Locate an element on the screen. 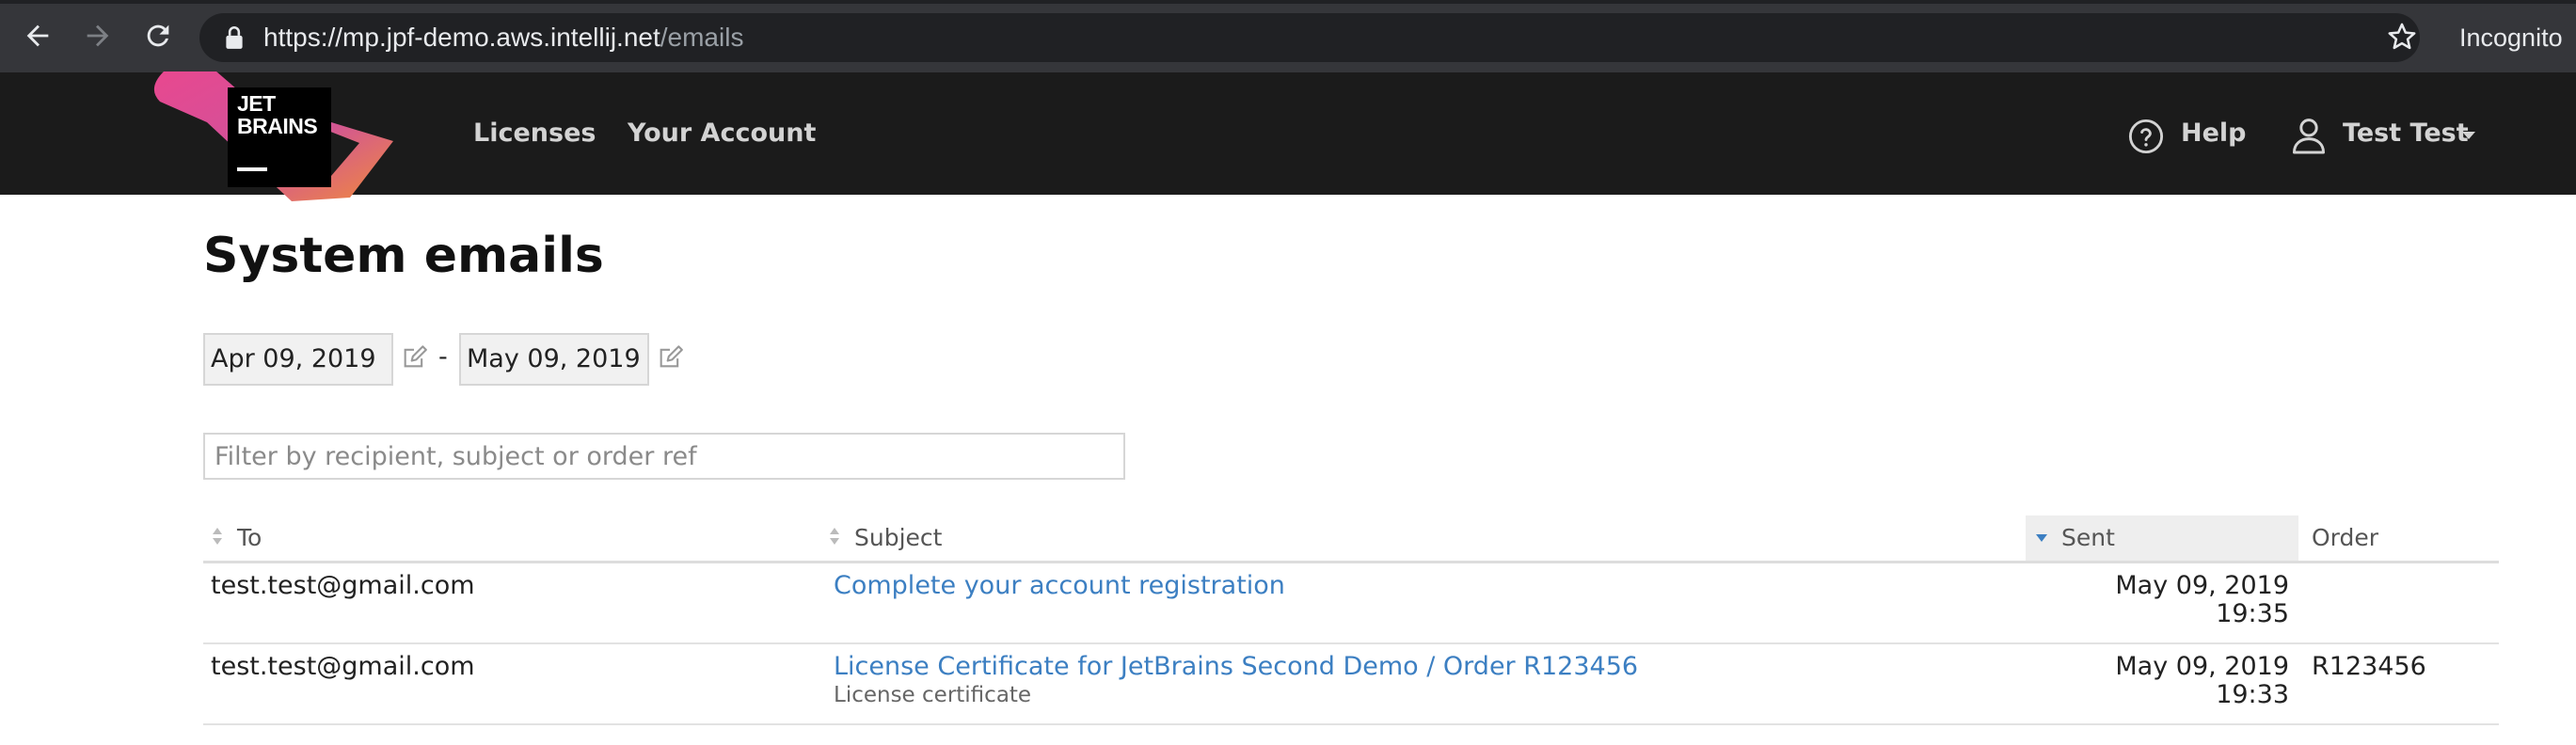 The width and height of the screenshot is (2576, 745). user-menu: Test Test is located at coordinates (2406, 134).